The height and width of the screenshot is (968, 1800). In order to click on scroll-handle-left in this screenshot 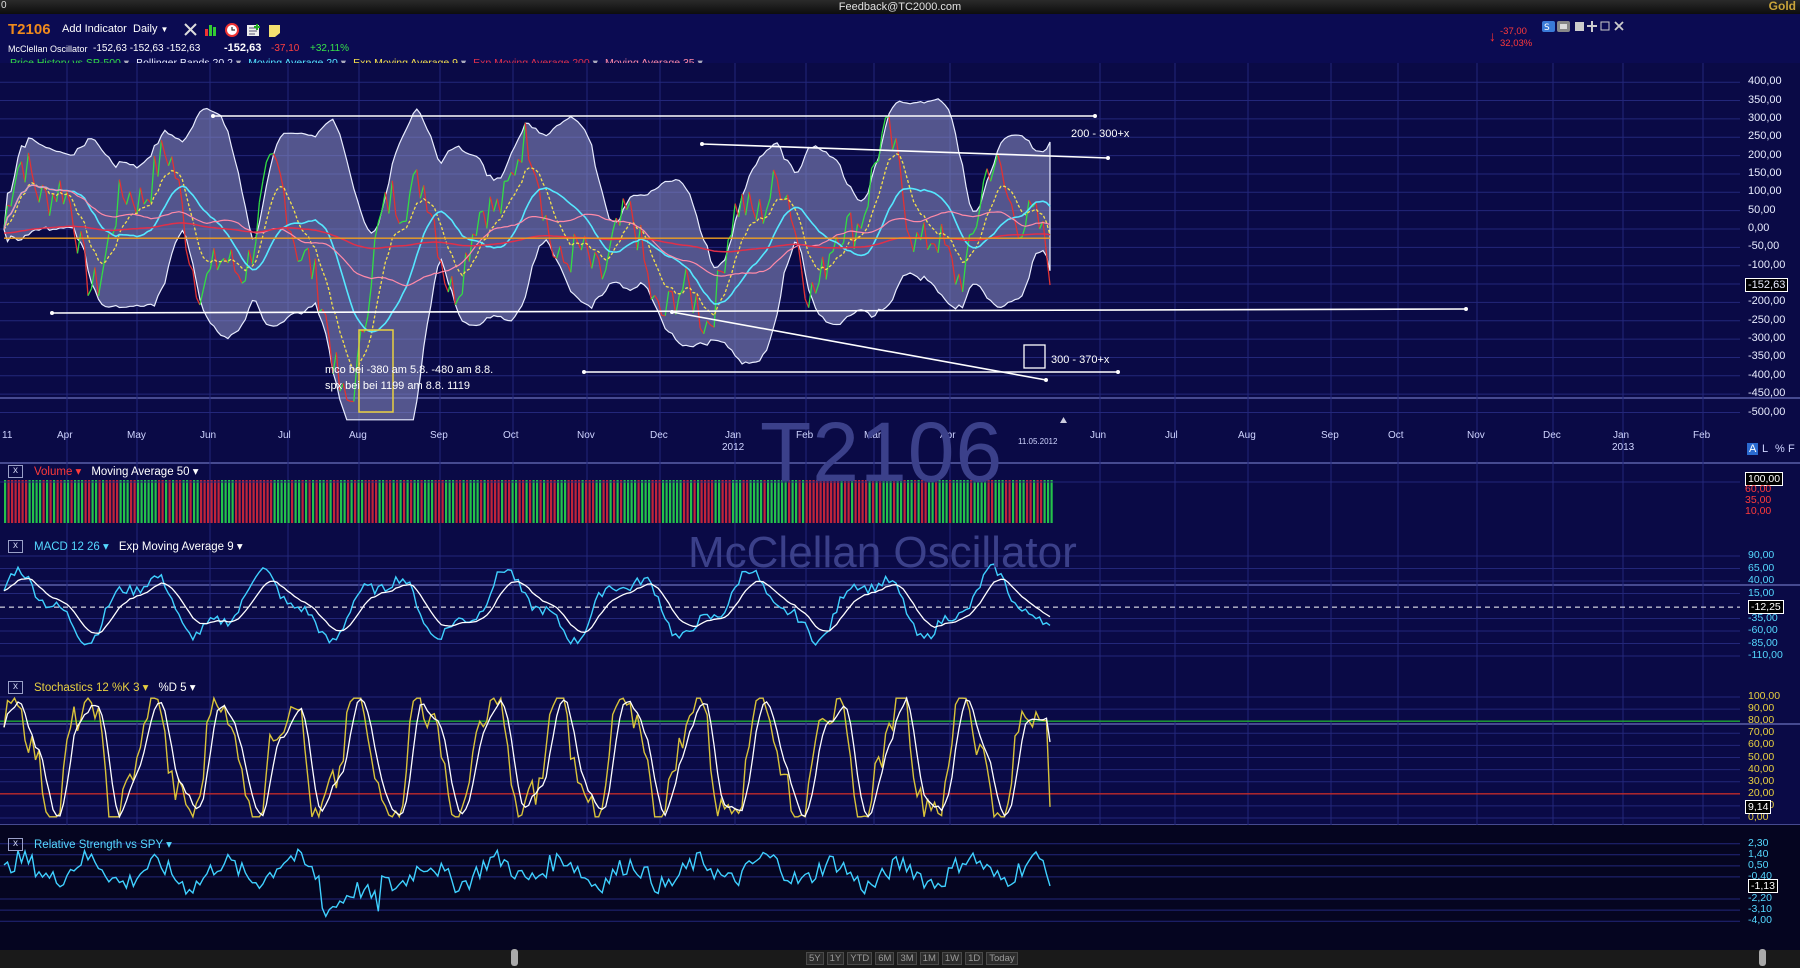, I will do `click(514, 957)`.